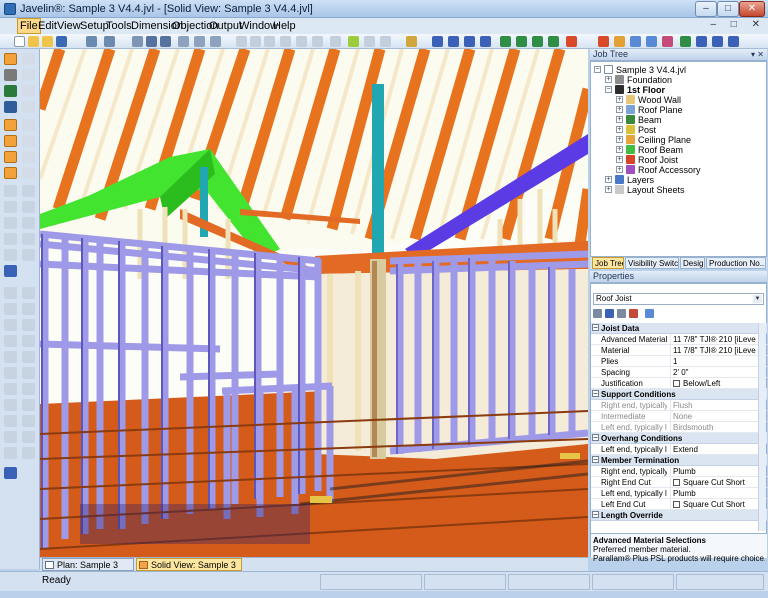 The height and width of the screenshot is (598, 768). Describe the element at coordinates (649, 313) in the screenshot. I see `property-pages-icon` at that location.